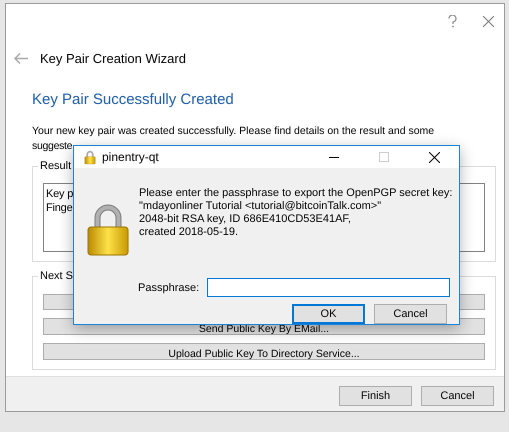 Image resolution: width=509 pixels, height=432 pixels. Describe the element at coordinates (133, 100) in the screenshot. I see `page-heading: Key Pair Successfully Created` at that location.